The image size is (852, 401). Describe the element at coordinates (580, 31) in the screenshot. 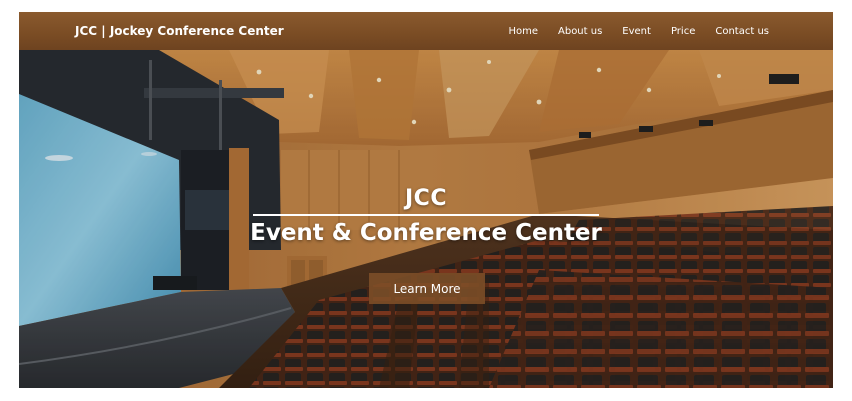

I see `nav-link-about-us: About us` at that location.